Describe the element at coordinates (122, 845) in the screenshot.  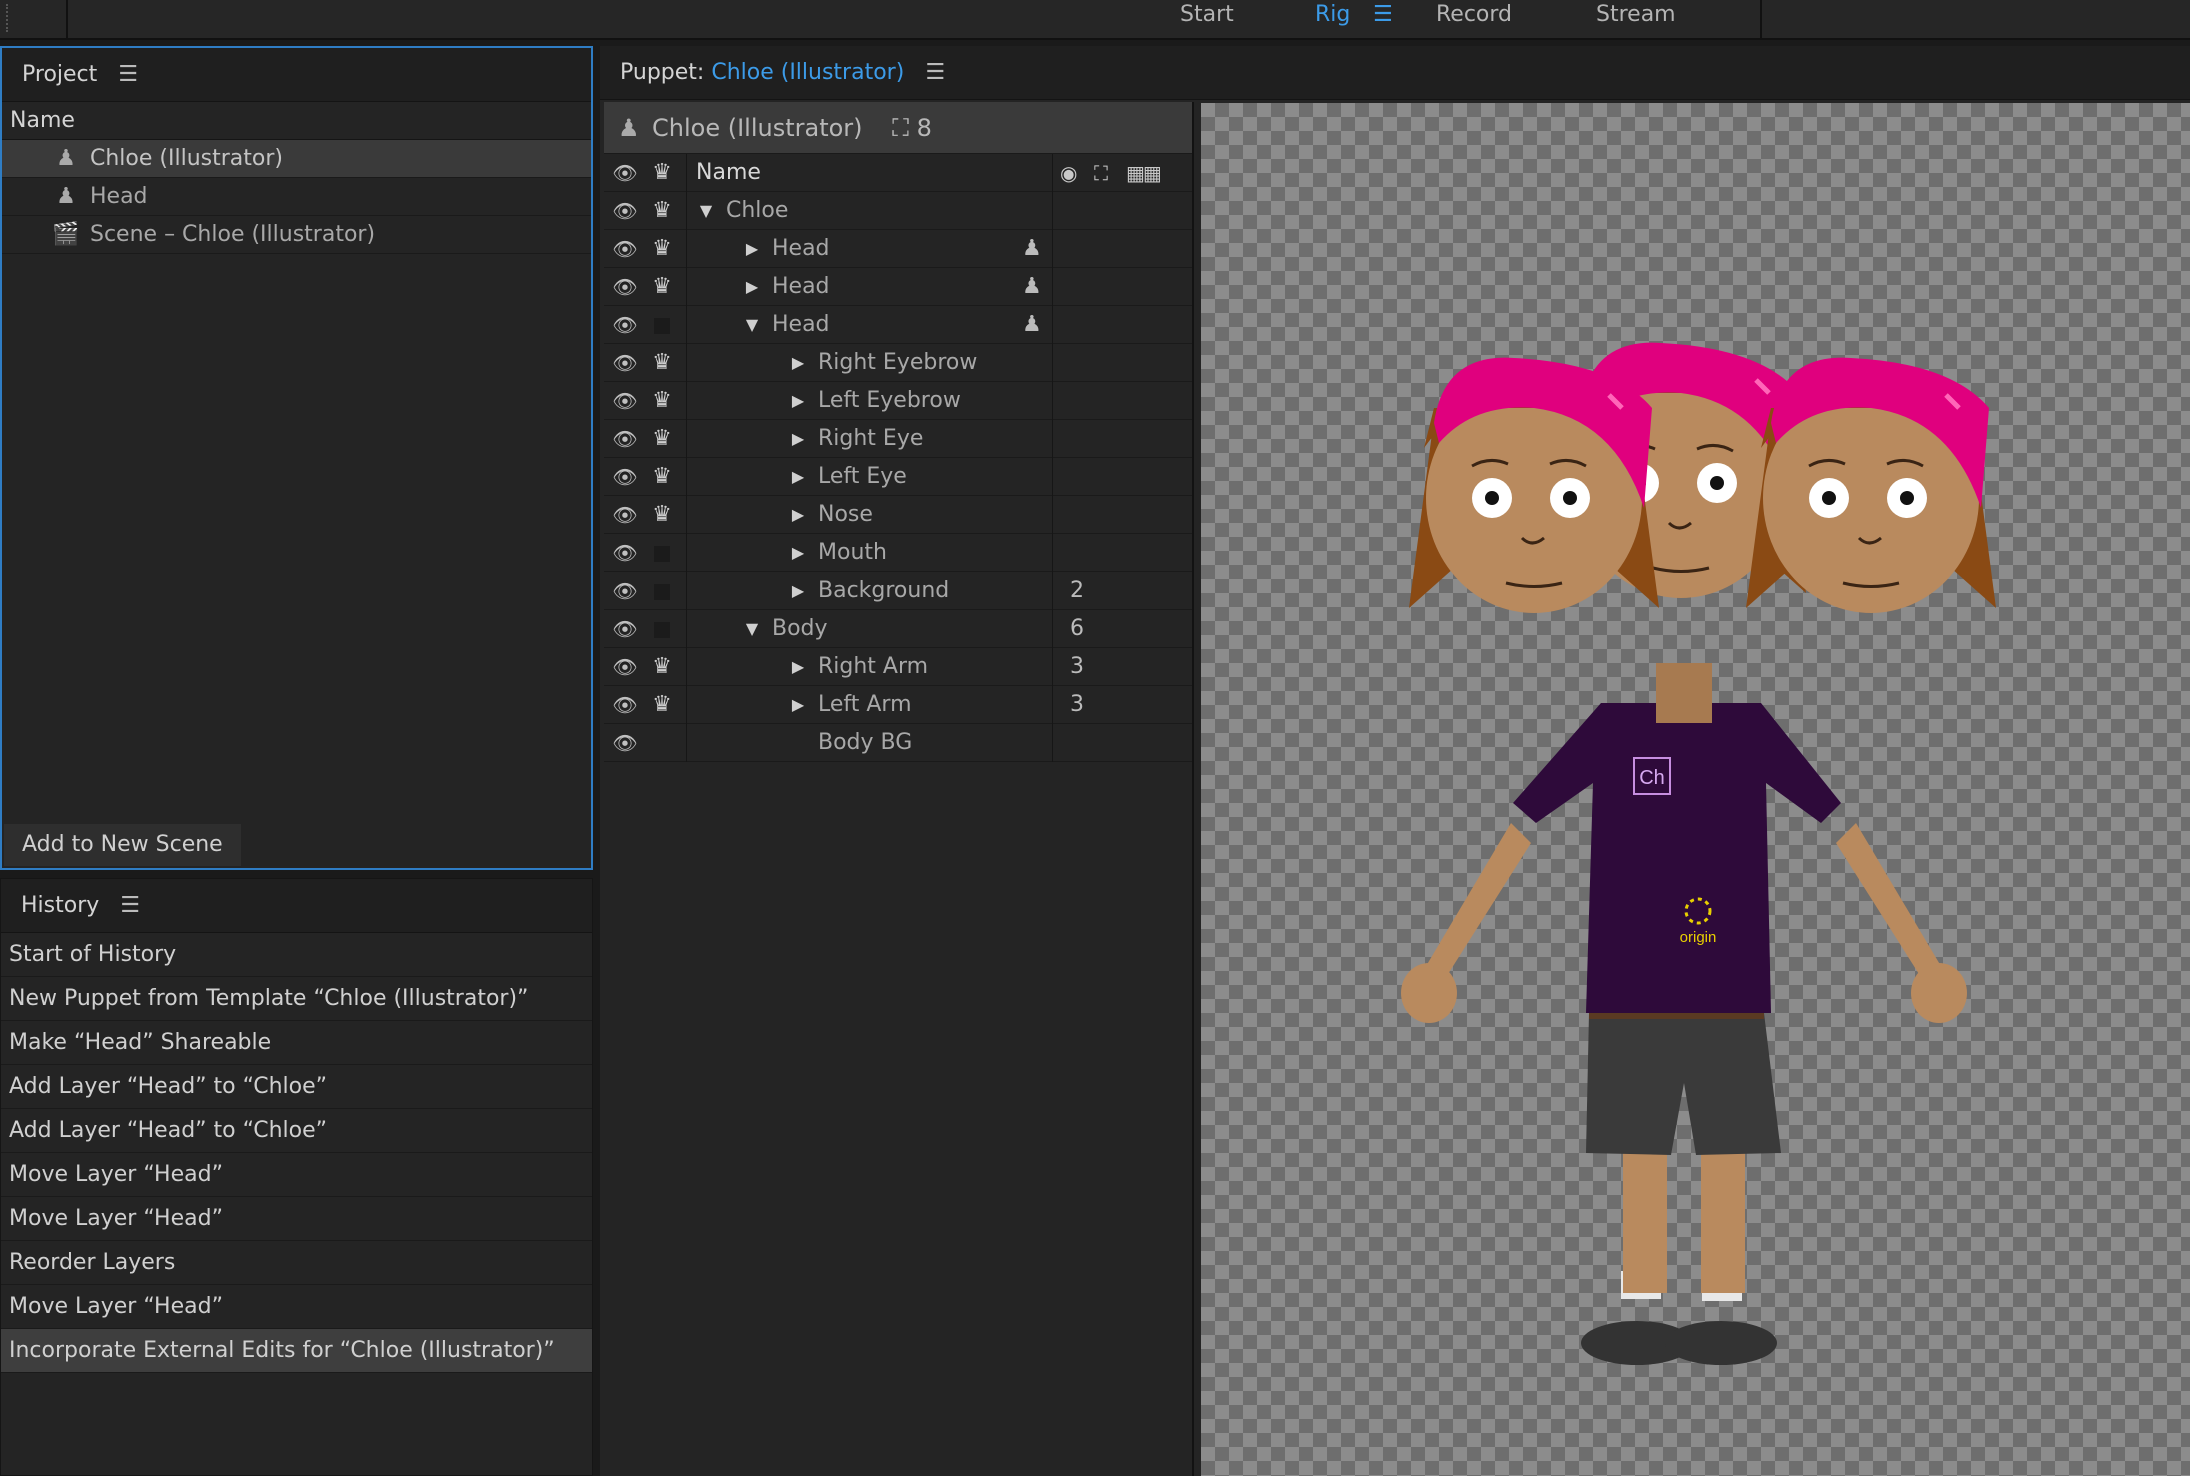
I see `add-to-new-scene-button: Add to New Scene` at that location.